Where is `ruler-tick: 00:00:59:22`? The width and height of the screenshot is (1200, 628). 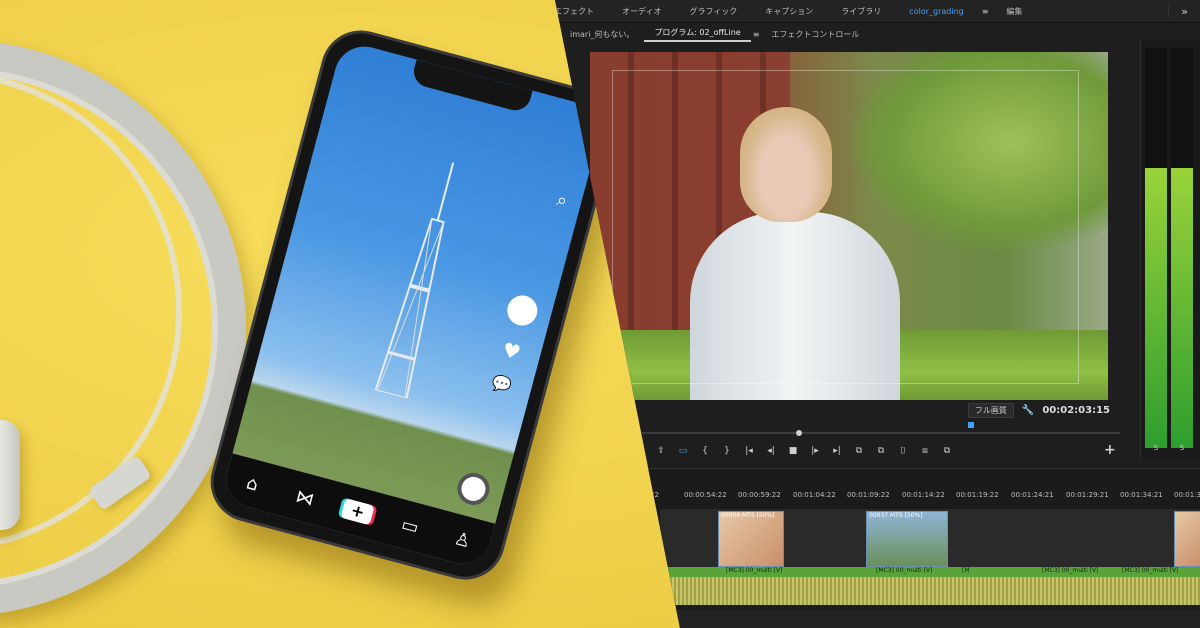
ruler-tick: 00:00:59:22 is located at coordinates (759, 495).